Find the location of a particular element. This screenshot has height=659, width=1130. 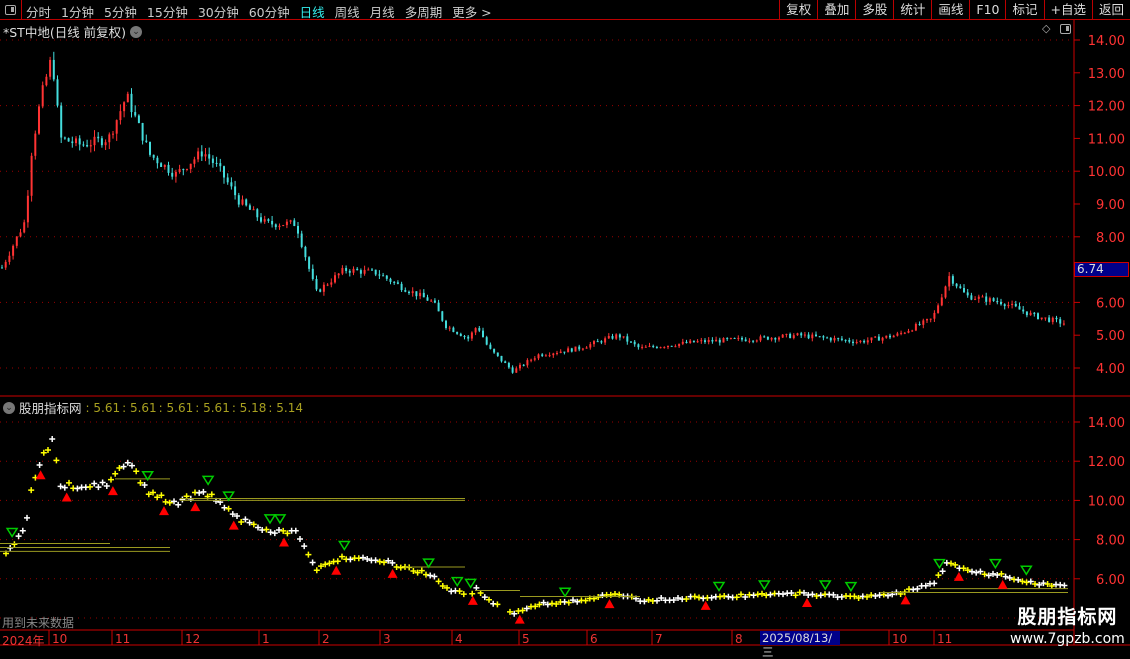

date-label: 8 is located at coordinates (739, 639).